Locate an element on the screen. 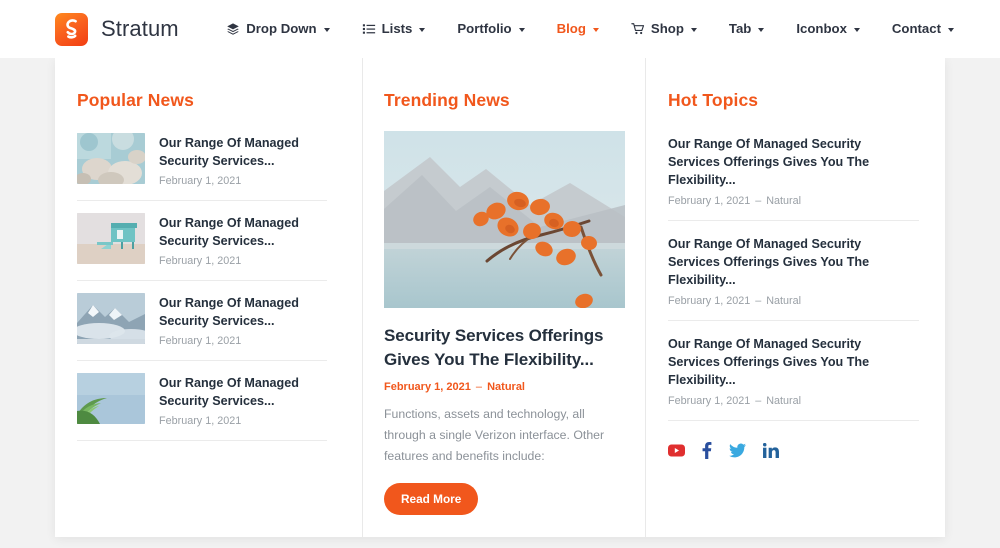 This screenshot has width=1000, height=548. facebook-icon is located at coordinates (707, 450).